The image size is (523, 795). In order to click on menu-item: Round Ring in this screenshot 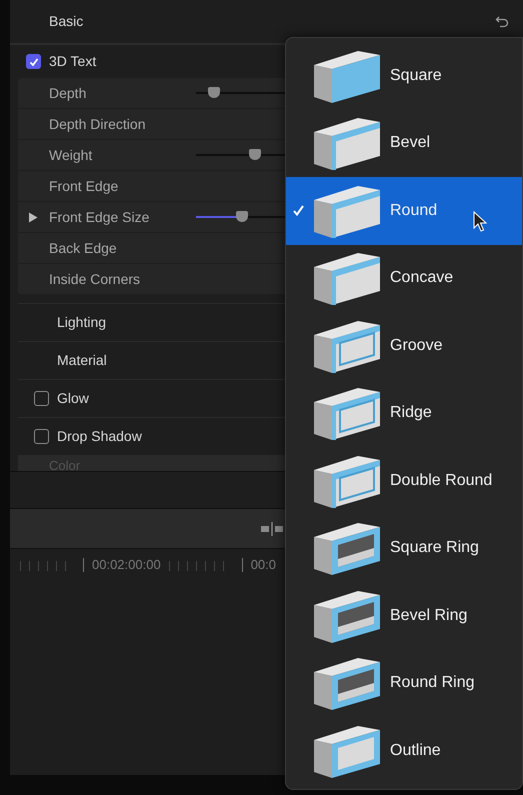, I will do `click(404, 683)`.